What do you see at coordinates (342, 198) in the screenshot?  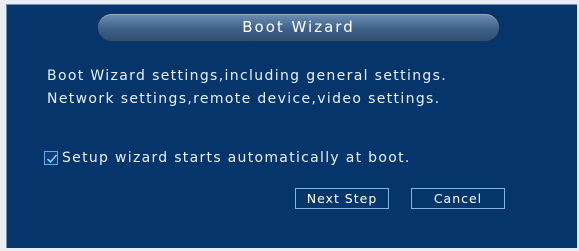 I see `next-step-button: Next Step` at bounding box center [342, 198].